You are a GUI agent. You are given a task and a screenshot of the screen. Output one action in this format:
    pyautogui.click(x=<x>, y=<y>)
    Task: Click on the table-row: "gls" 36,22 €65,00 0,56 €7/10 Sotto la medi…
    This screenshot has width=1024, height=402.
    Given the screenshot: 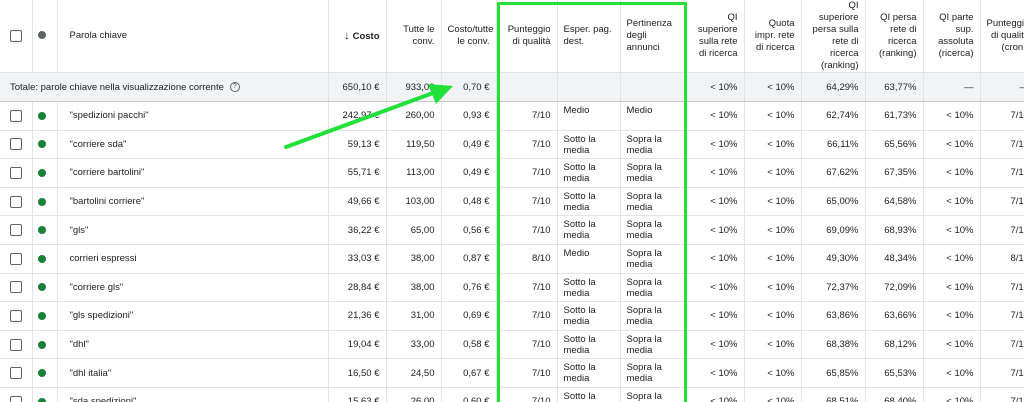 What is the action you would take?
    pyautogui.click(x=512, y=230)
    